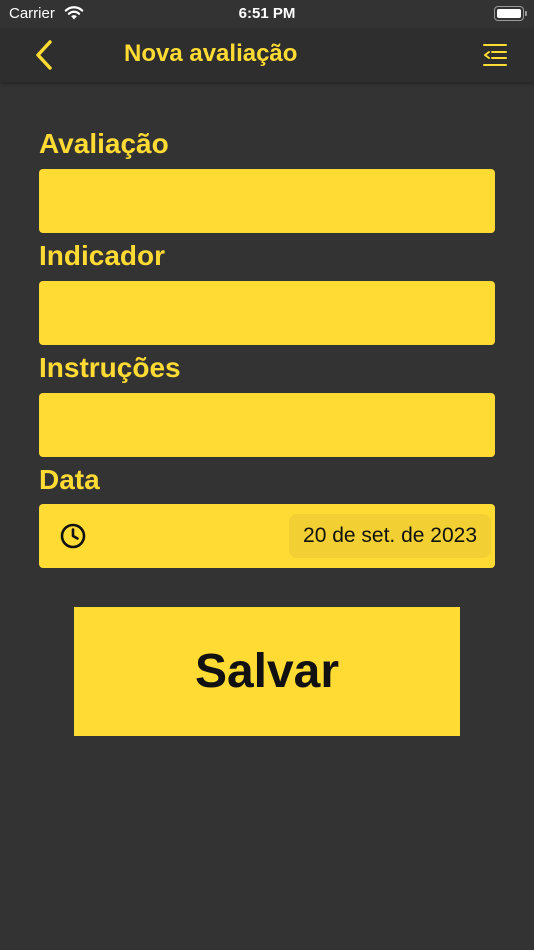 The image size is (534, 950). Describe the element at coordinates (69, 479) in the screenshot. I see `data-label: Data` at that location.